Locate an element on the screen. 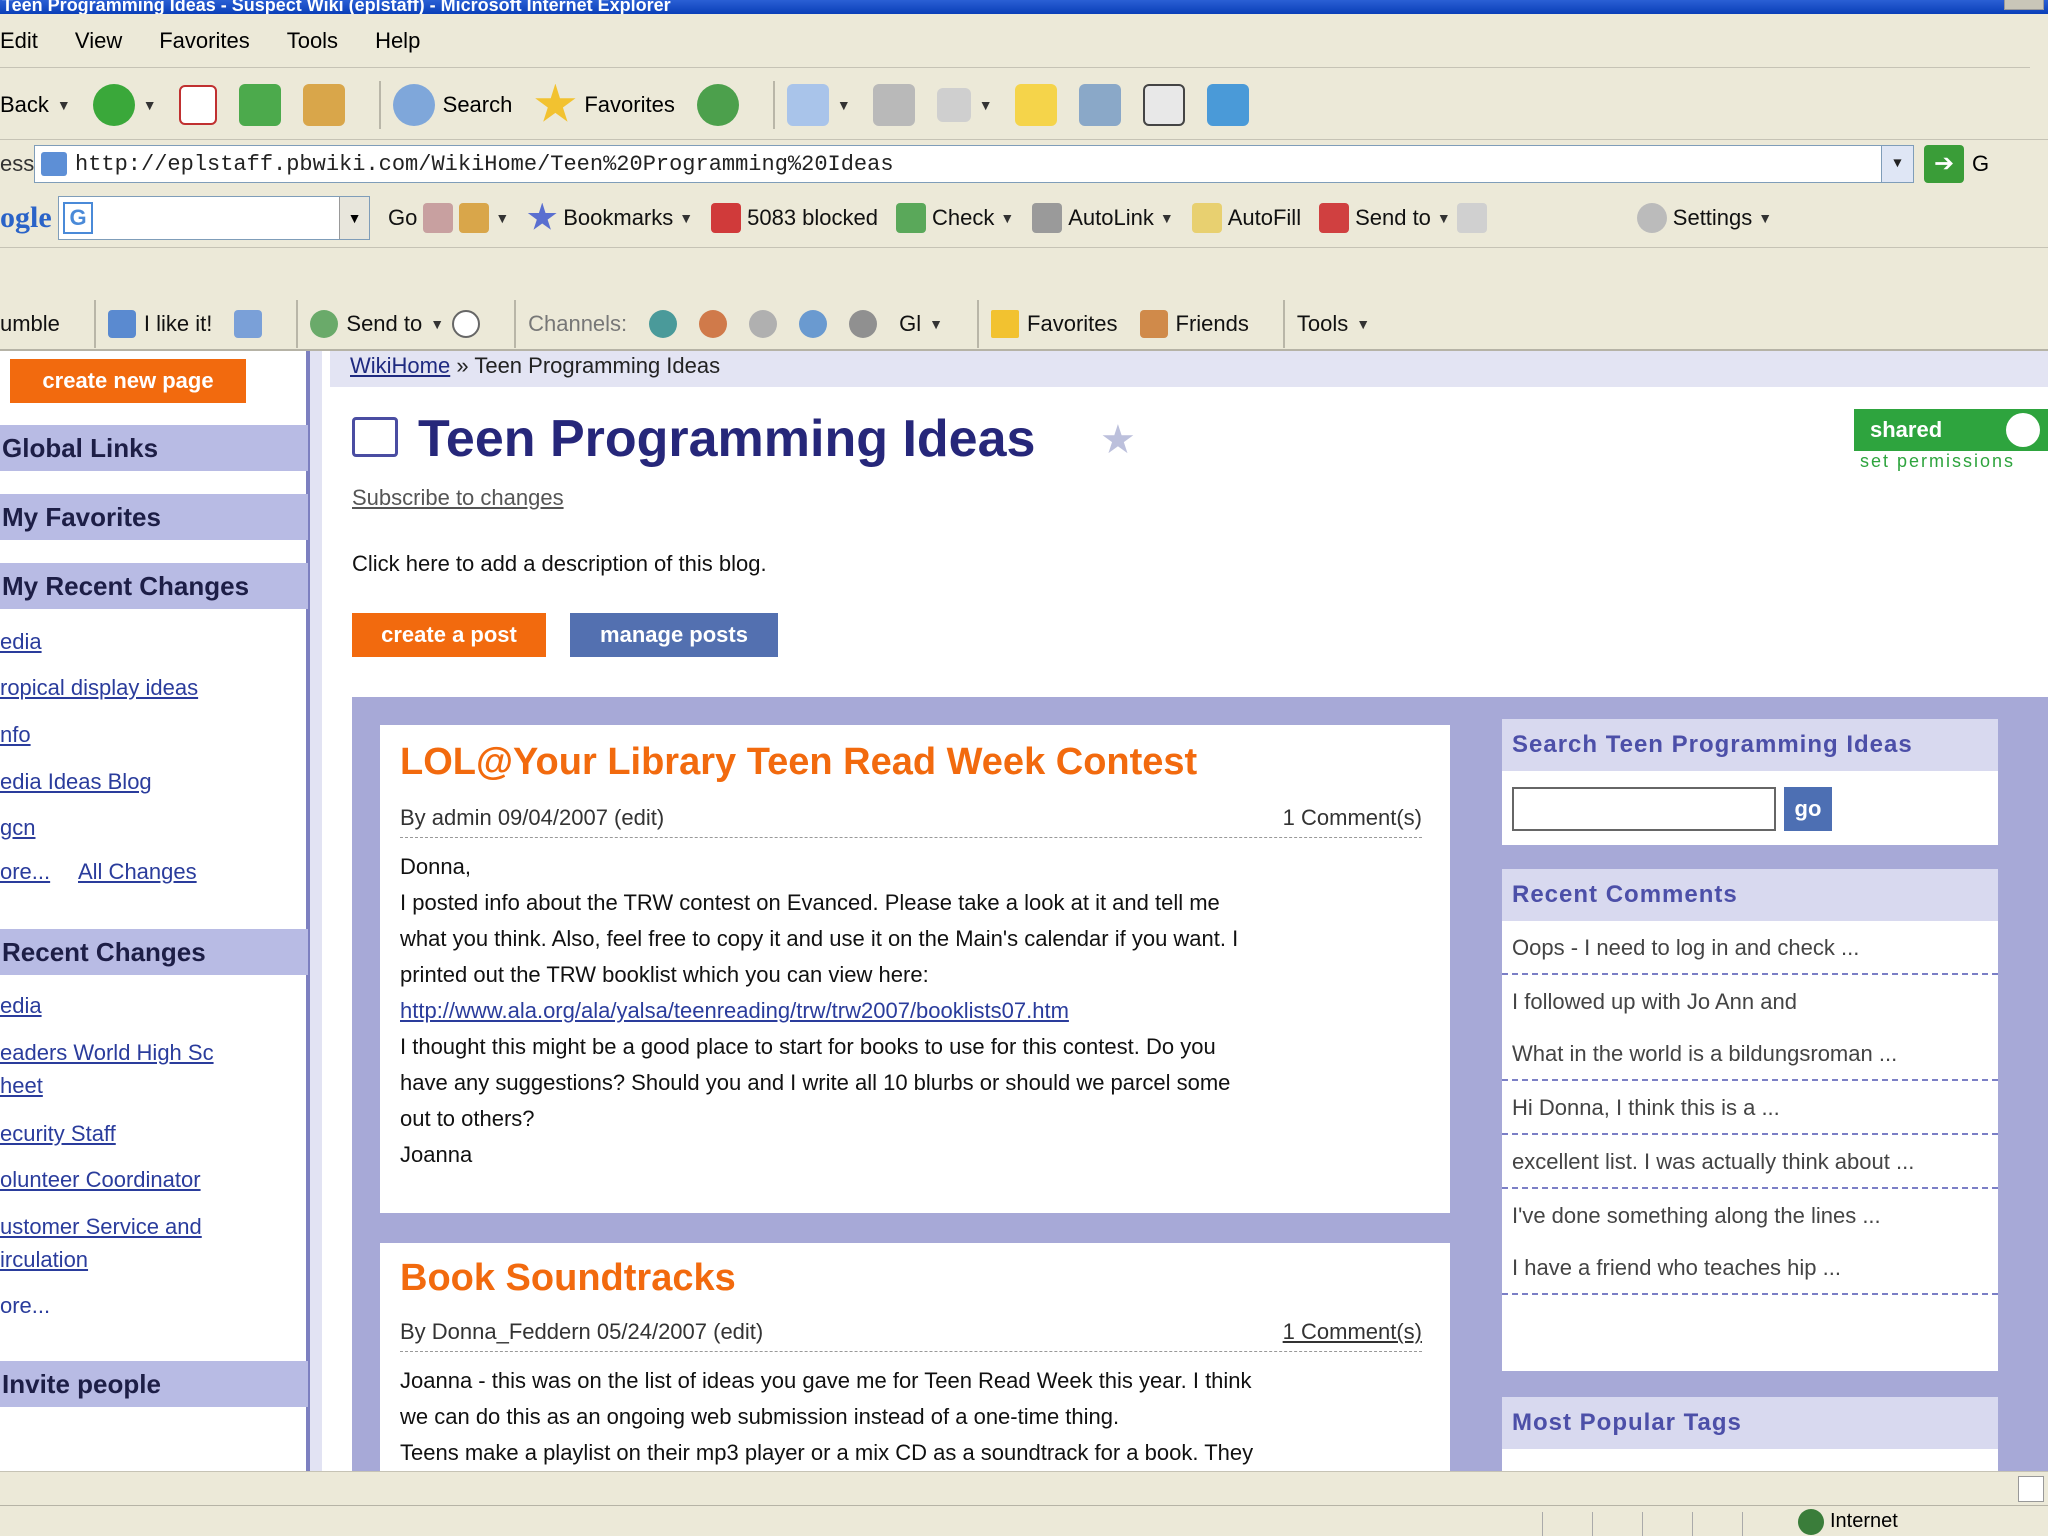 This screenshot has height=1536, width=2048. go-label: G is located at coordinates (1980, 164).